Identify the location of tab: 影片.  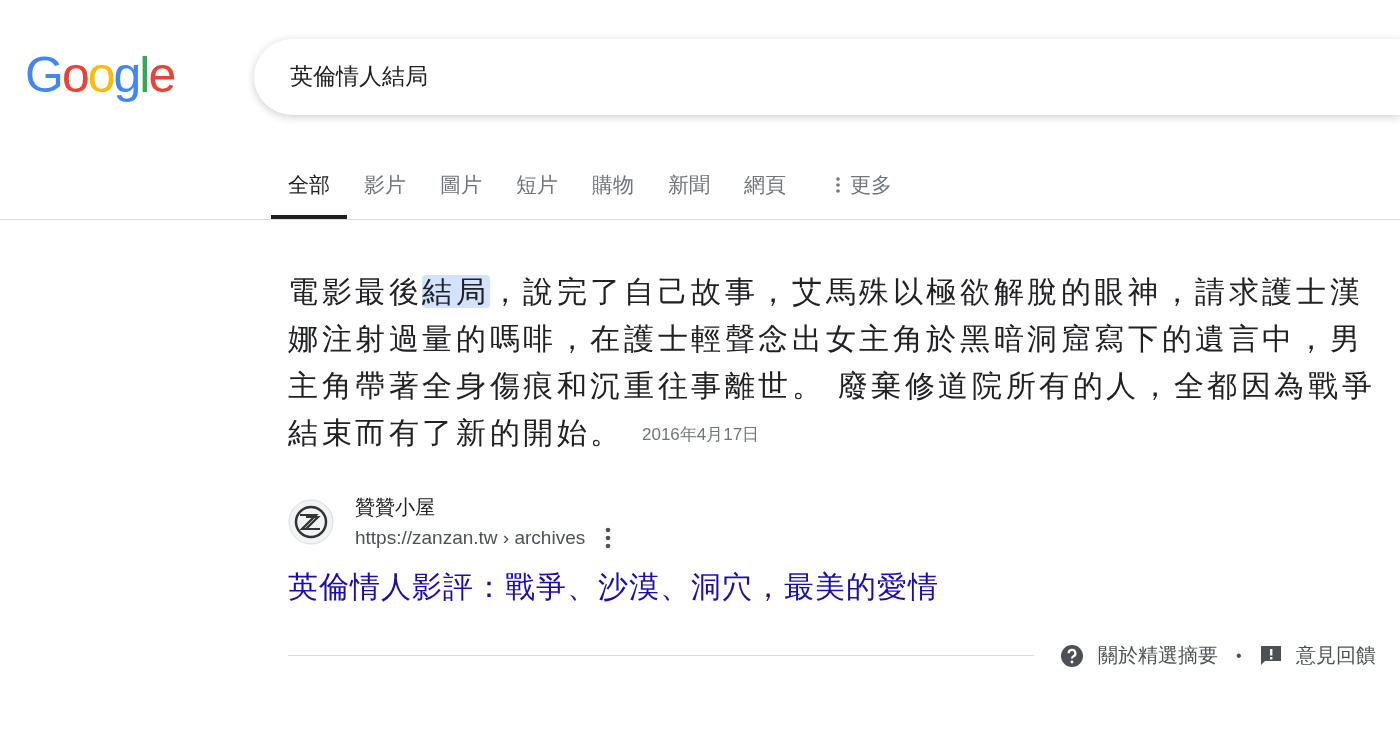
(385, 186).